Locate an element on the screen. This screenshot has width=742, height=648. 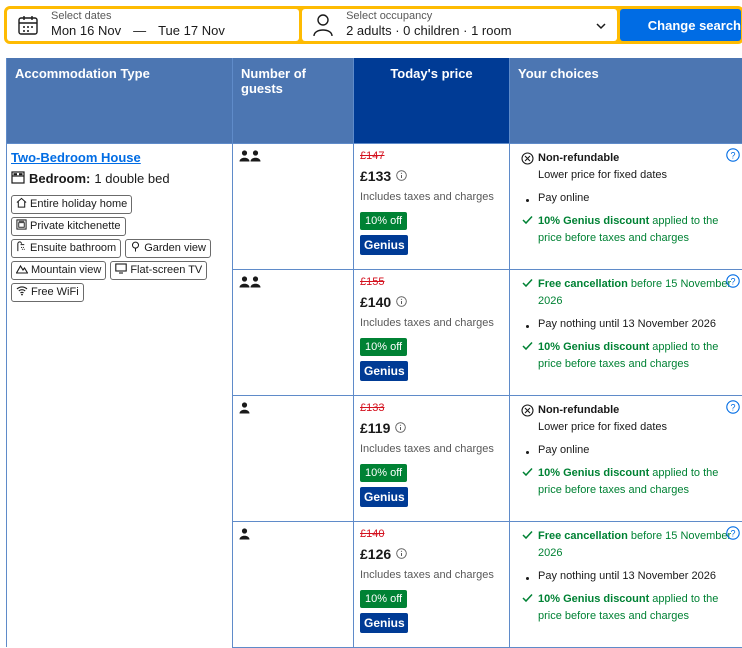
amenity-label: Free WiFi is located at coordinates (55, 292).